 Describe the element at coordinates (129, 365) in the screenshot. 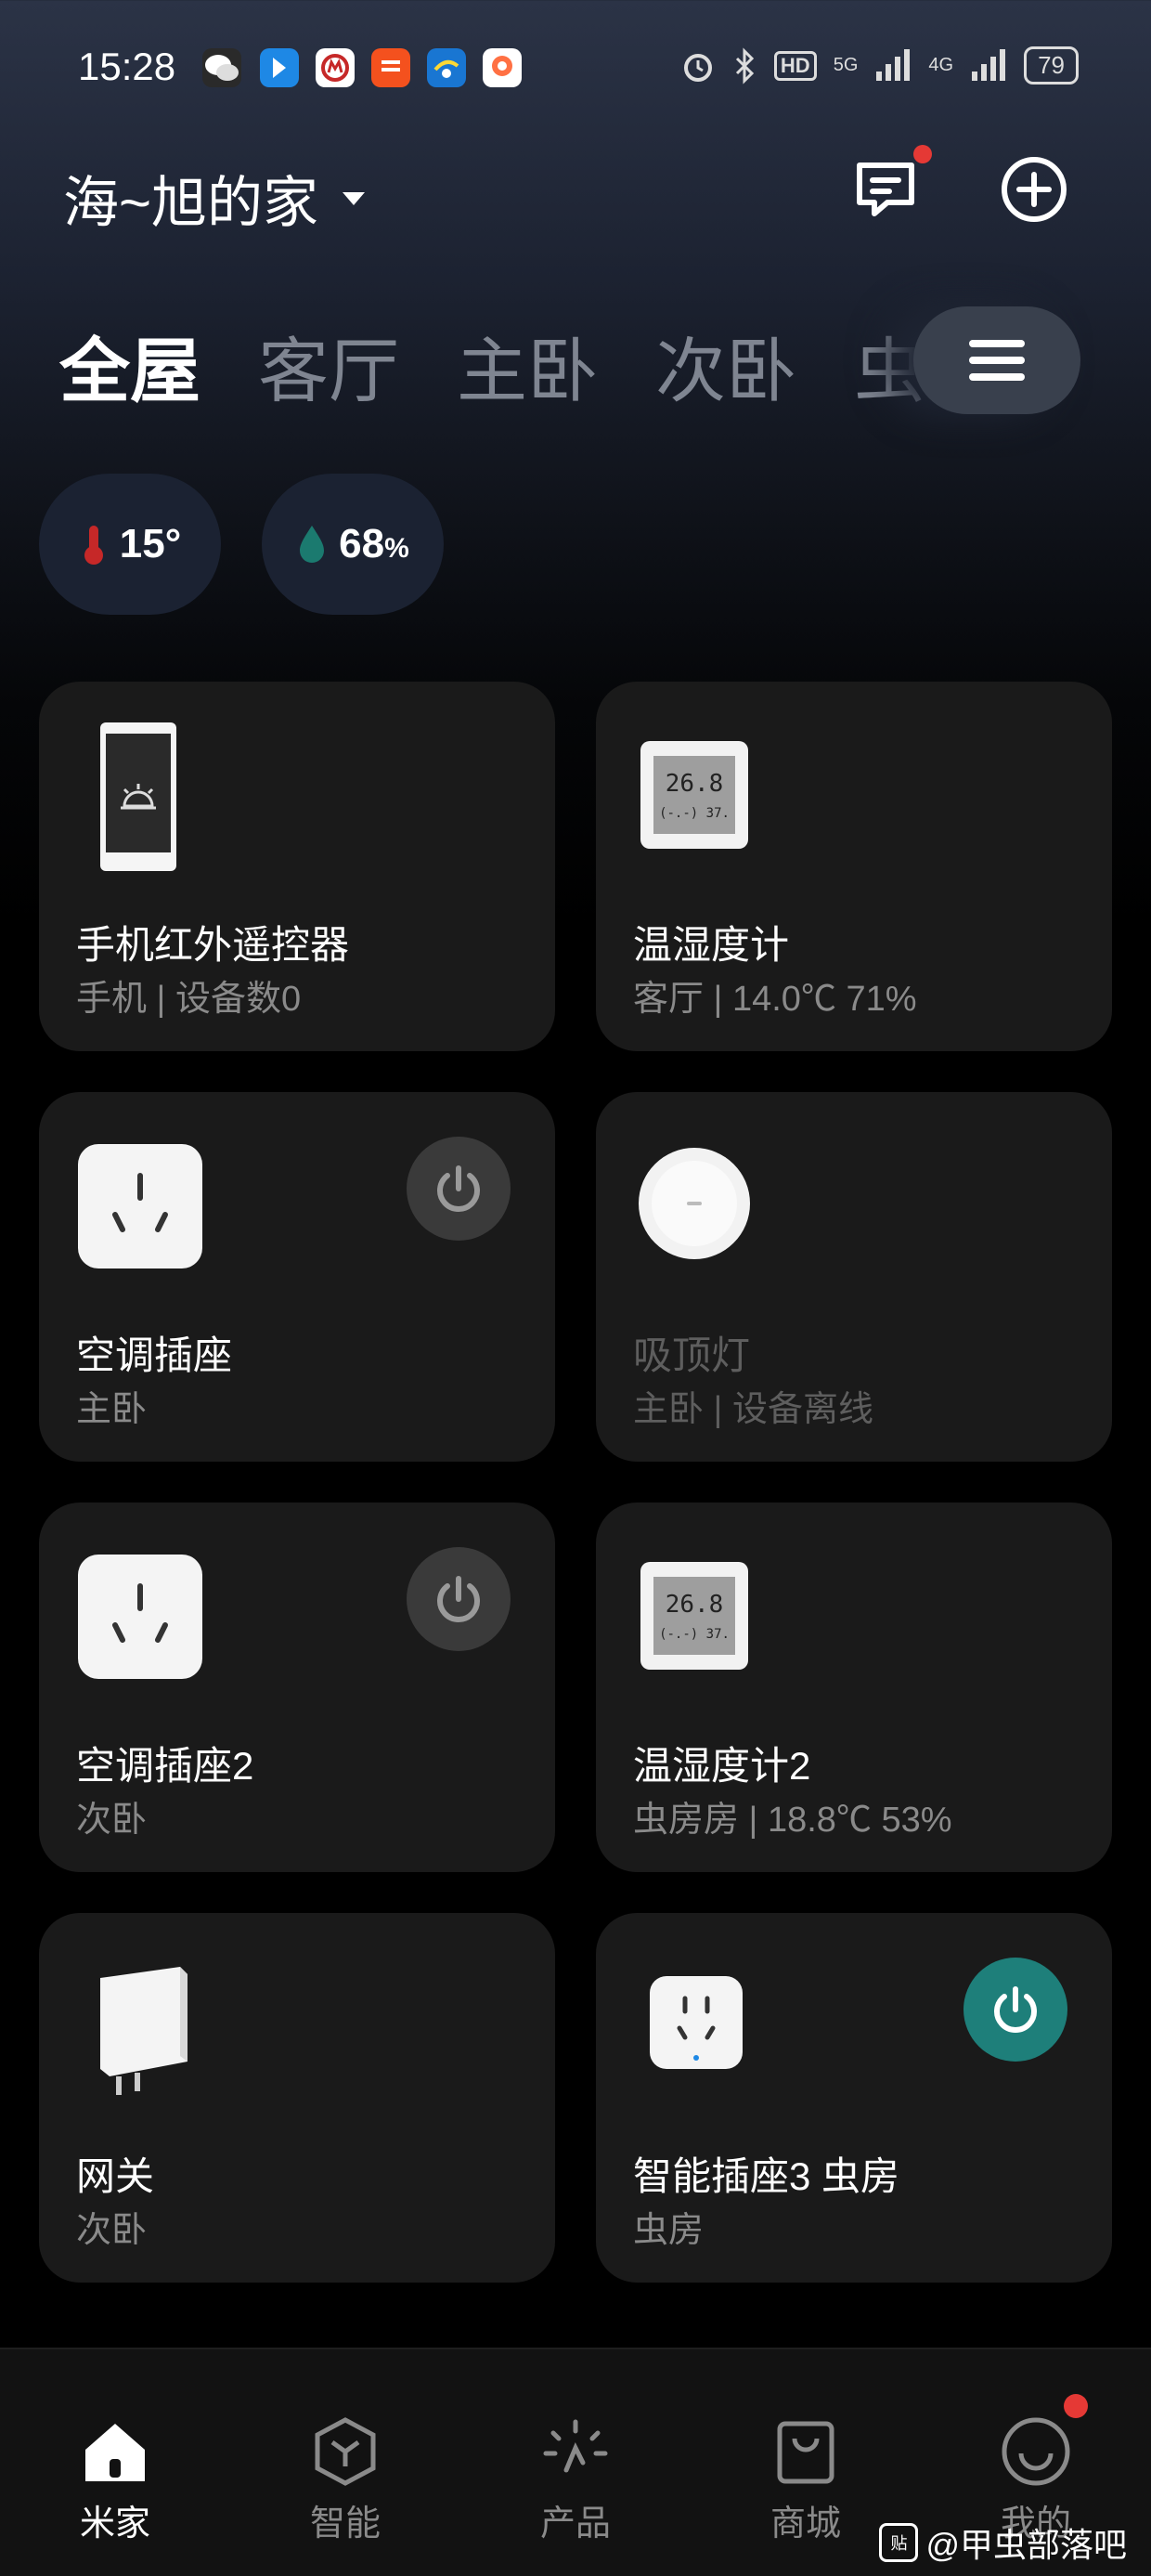

I see `tab-all: 全屋` at that location.